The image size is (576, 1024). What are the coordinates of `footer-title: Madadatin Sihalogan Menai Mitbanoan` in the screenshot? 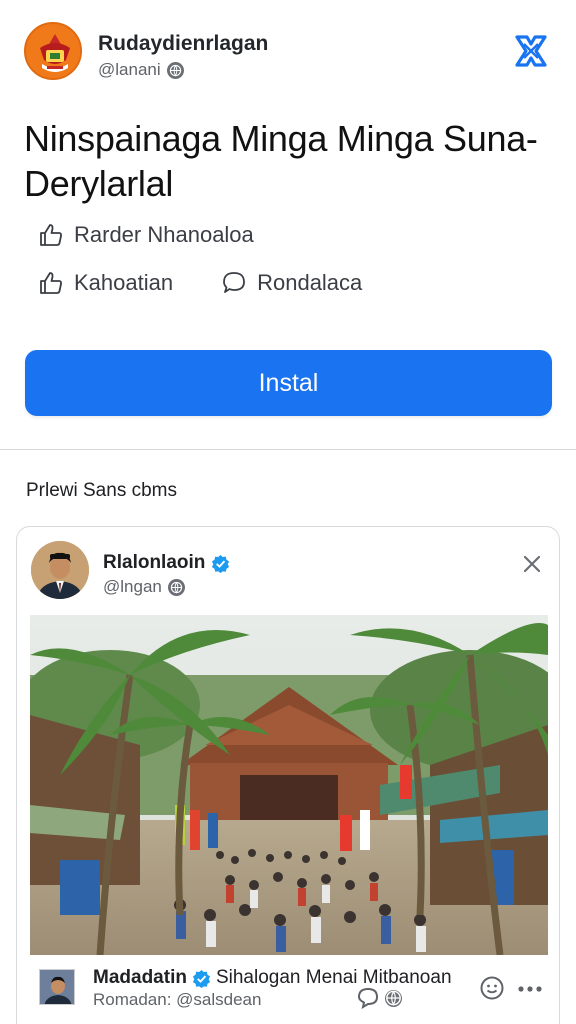 It's located at (272, 978).